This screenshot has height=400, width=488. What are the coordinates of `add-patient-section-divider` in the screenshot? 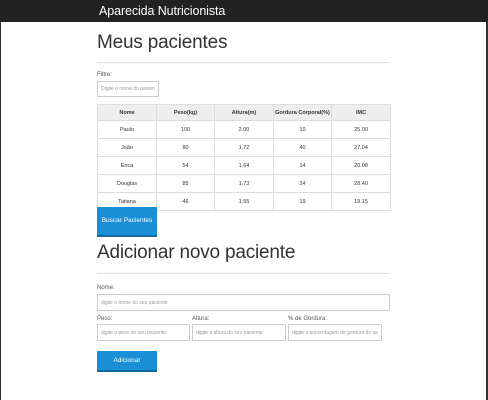 It's located at (243, 273).